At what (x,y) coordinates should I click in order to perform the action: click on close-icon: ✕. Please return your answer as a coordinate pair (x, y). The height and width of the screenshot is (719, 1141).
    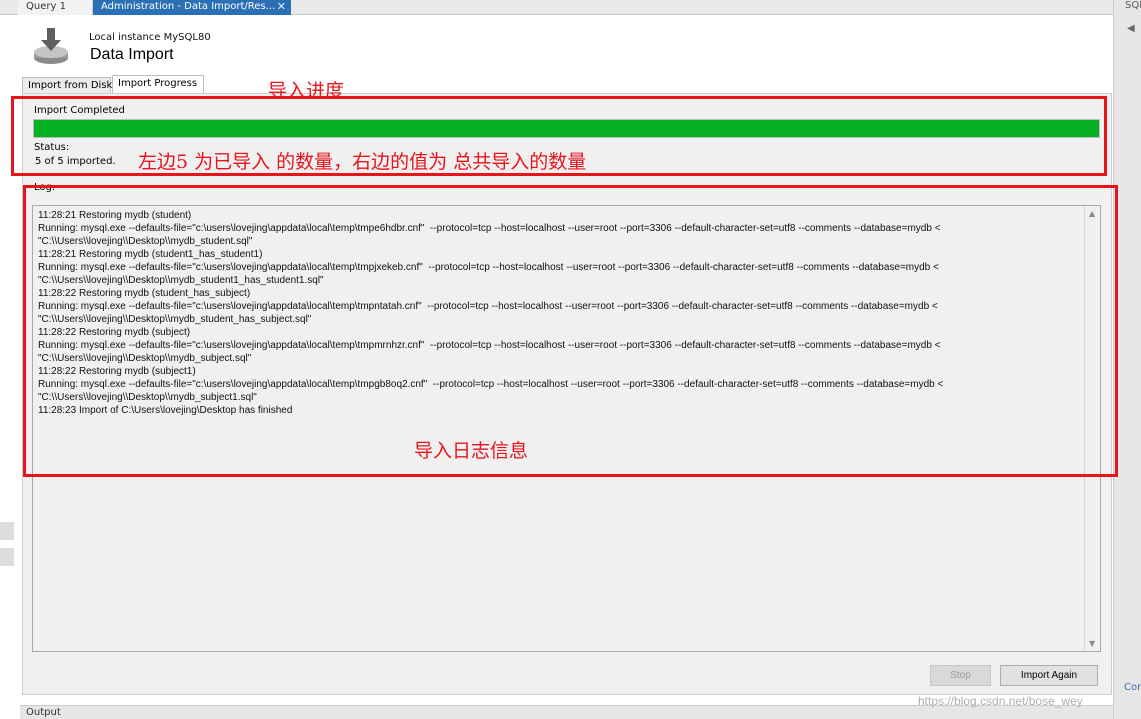
    Looking at the image, I should click on (281, 6).